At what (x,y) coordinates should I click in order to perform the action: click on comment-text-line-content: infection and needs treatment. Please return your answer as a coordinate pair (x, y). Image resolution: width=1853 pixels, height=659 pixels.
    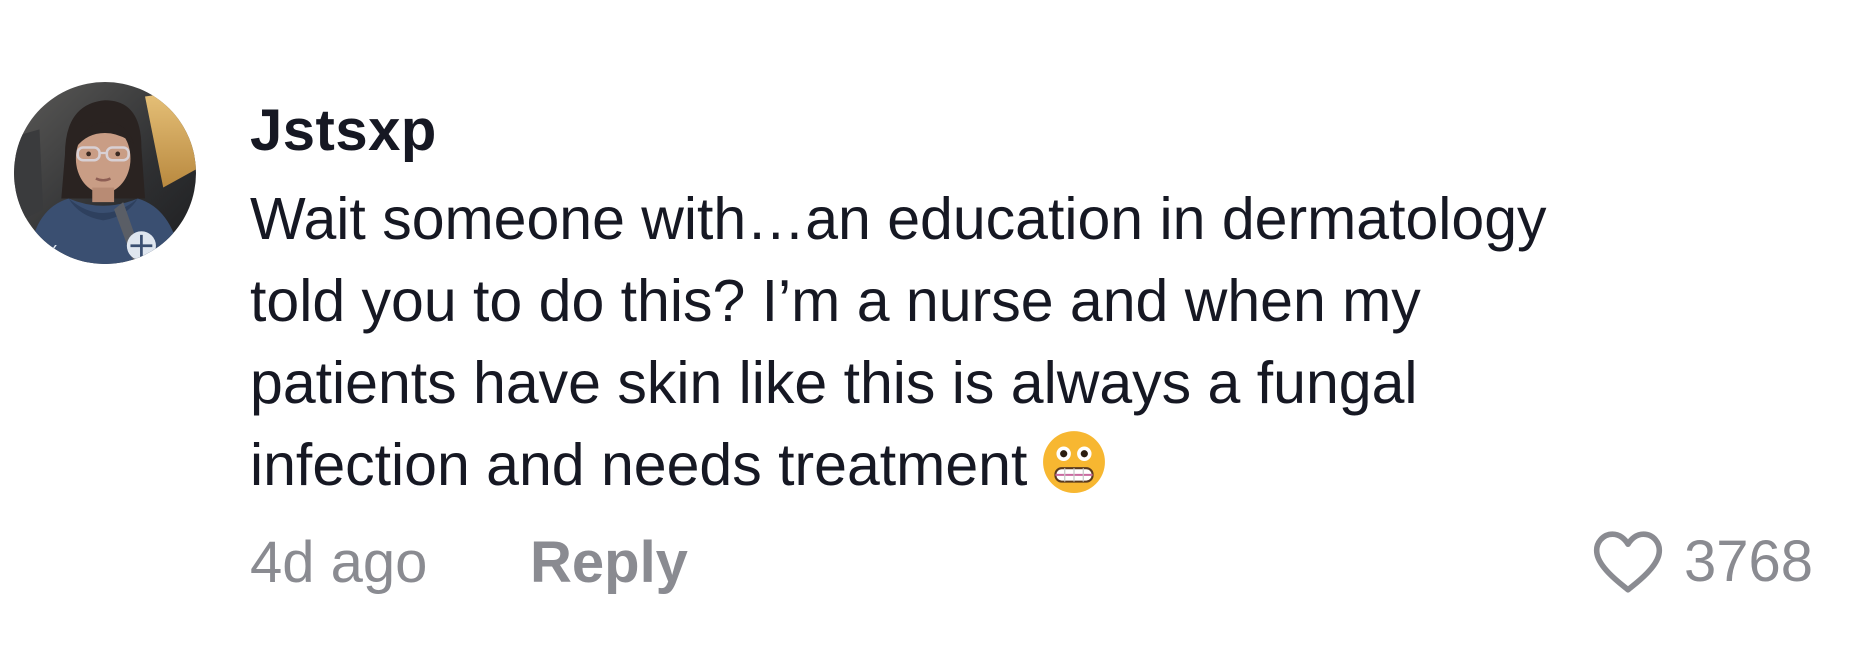
    Looking at the image, I should click on (639, 465).